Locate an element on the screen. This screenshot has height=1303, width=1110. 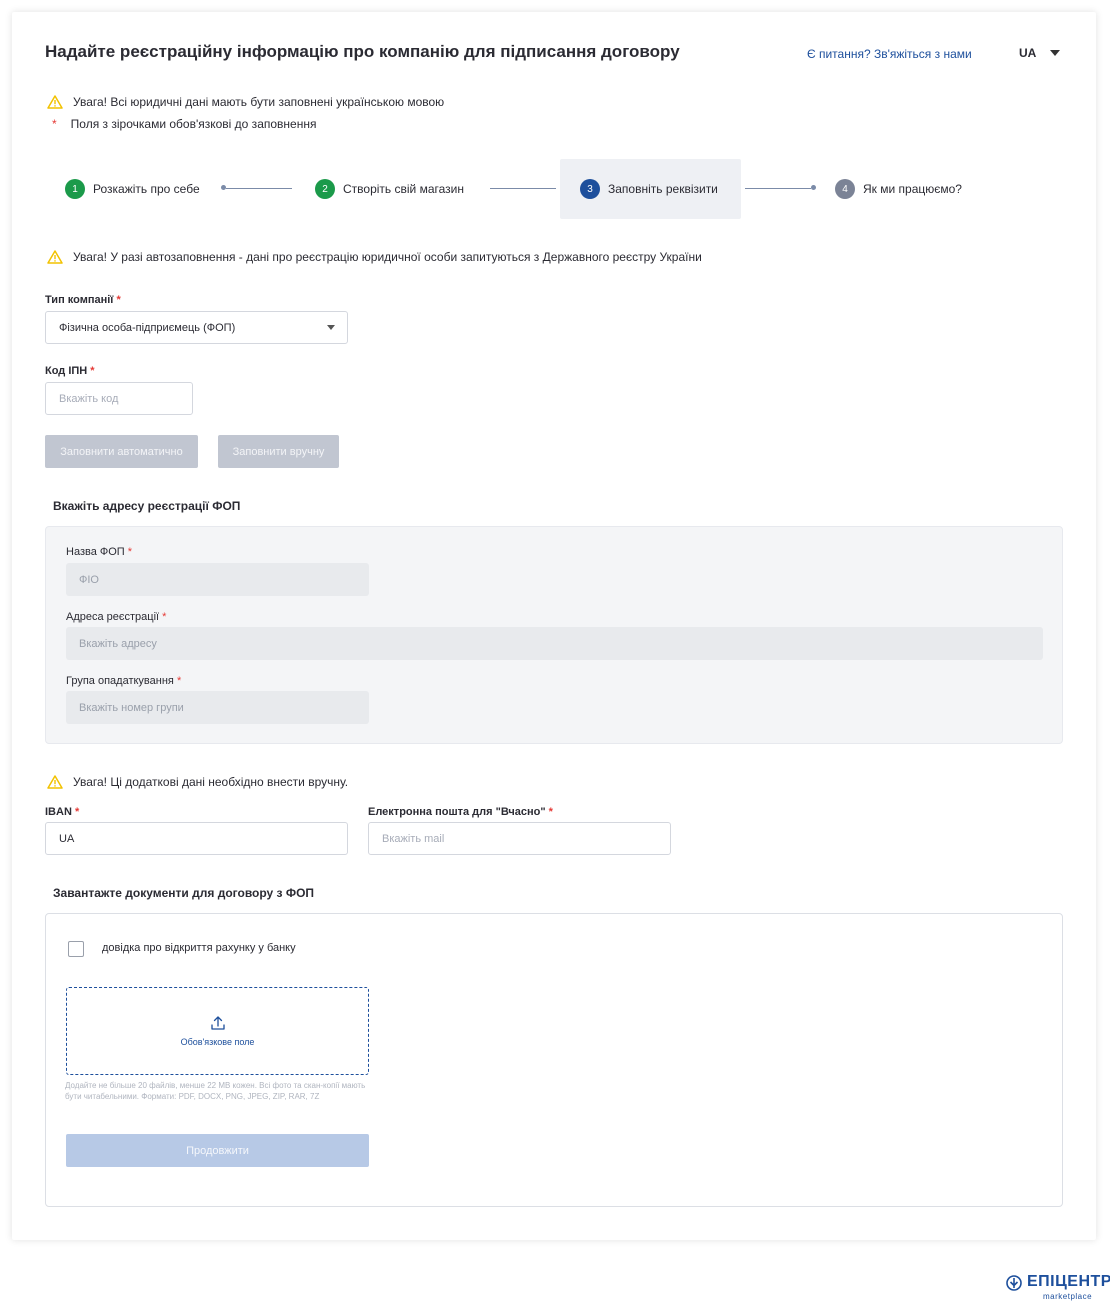
step-label: Як ми працюємо? is located at coordinates (912, 189).